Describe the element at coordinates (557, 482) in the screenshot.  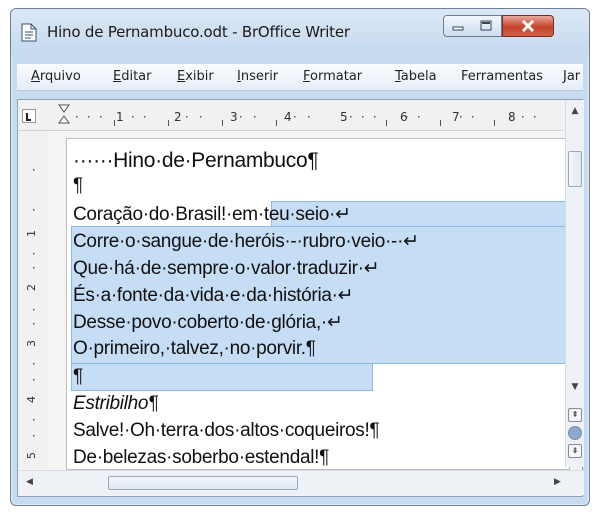
I see `scroll-right-icon: ▶` at that location.